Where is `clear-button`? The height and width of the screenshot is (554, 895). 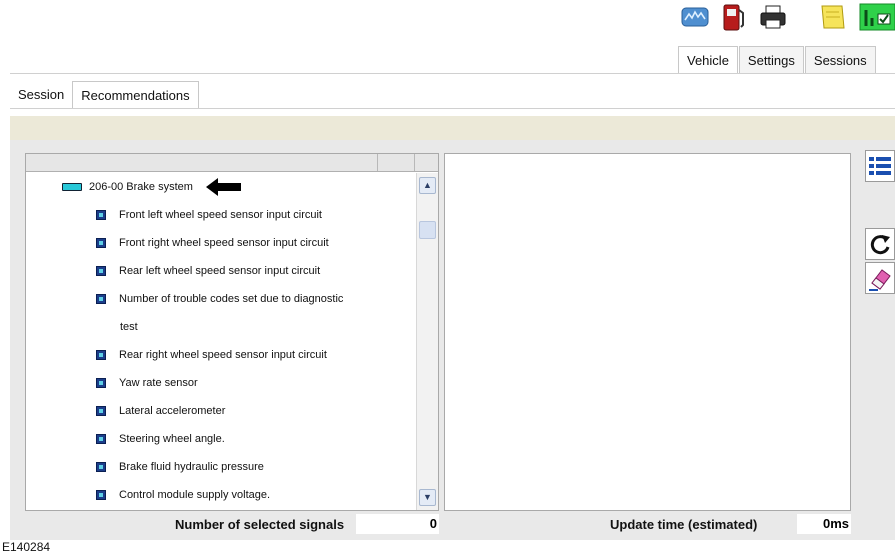 clear-button is located at coordinates (880, 278).